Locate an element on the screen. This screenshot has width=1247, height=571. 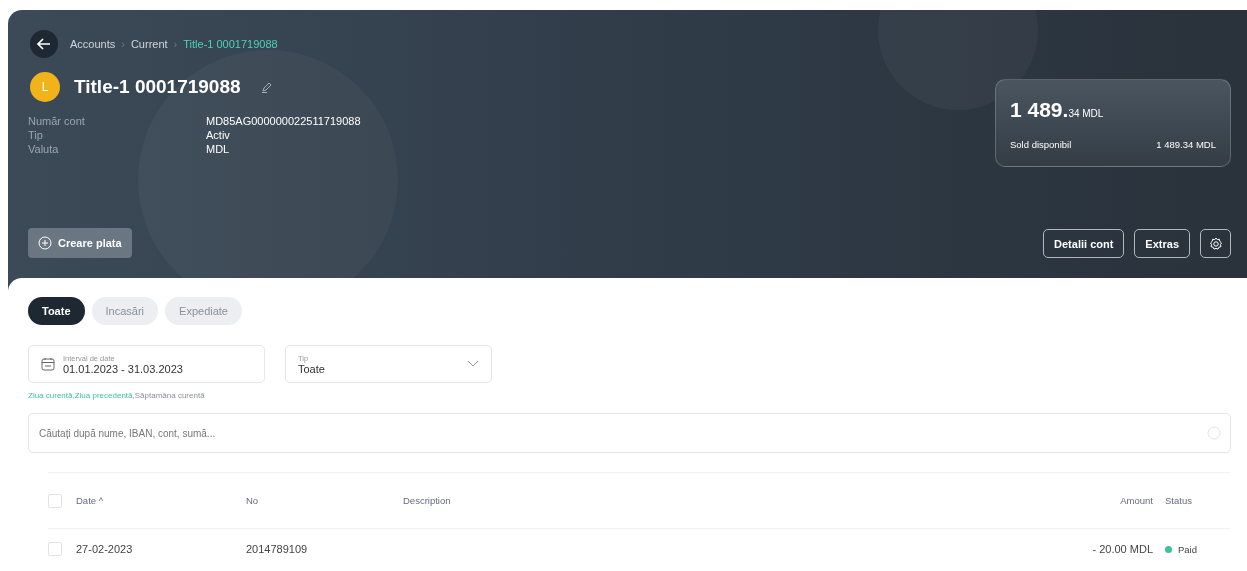
row-checkbox is located at coordinates (55, 549).